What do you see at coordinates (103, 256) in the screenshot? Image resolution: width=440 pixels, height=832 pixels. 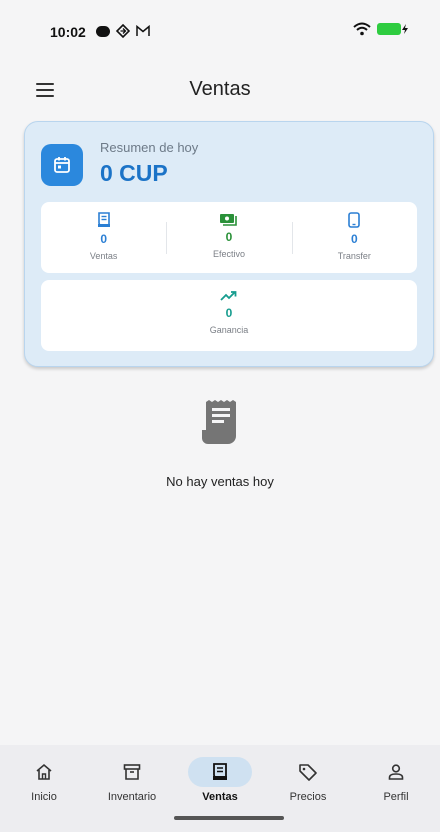 I see `stat-ventas-label: Ventas` at bounding box center [103, 256].